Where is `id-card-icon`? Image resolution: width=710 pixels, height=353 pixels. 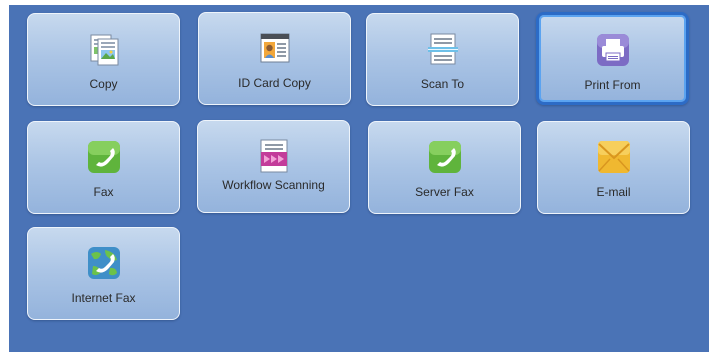 id-card-icon is located at coordinates (274, 48).